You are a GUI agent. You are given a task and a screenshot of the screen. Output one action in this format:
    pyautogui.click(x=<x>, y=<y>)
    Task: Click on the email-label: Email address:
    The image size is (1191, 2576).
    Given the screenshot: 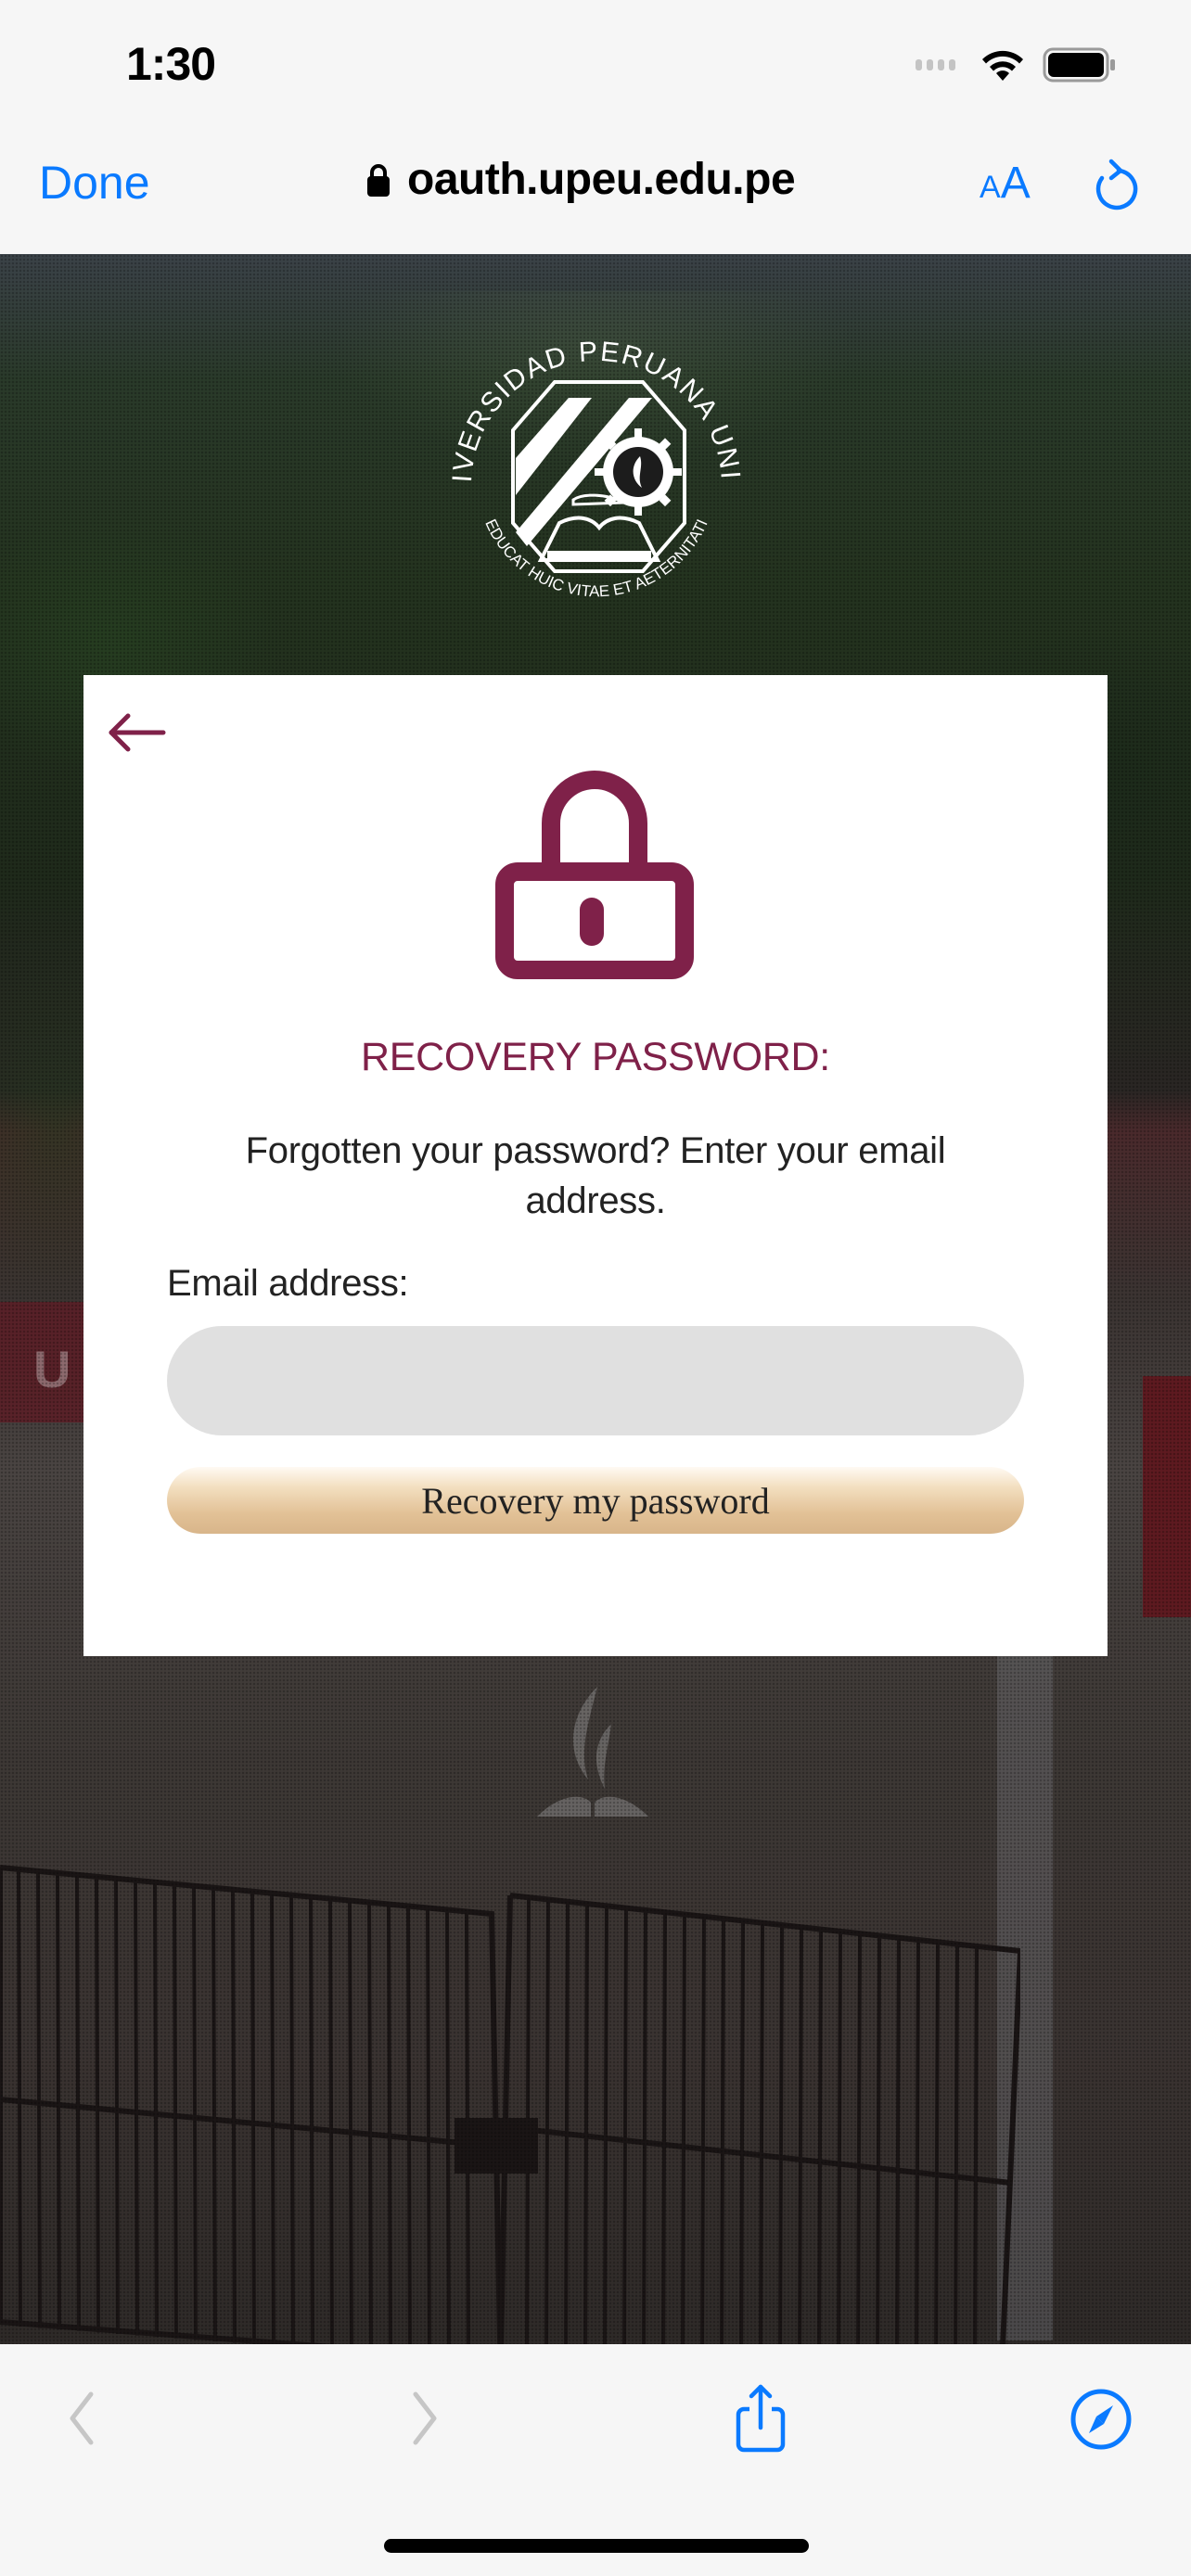 What is the action you would take?
    pyautogui.click(x=288, y=1283)
    